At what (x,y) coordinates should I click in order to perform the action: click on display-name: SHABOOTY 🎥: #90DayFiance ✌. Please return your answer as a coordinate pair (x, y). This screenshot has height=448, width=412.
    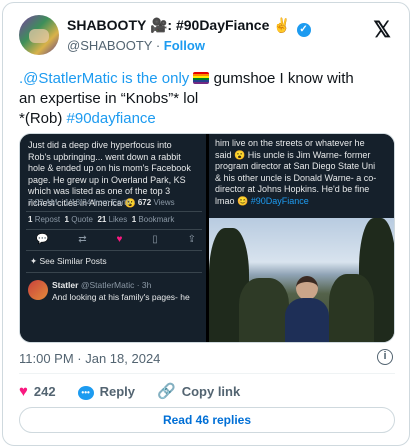
    Looking at the image, I should click on (179, 25).